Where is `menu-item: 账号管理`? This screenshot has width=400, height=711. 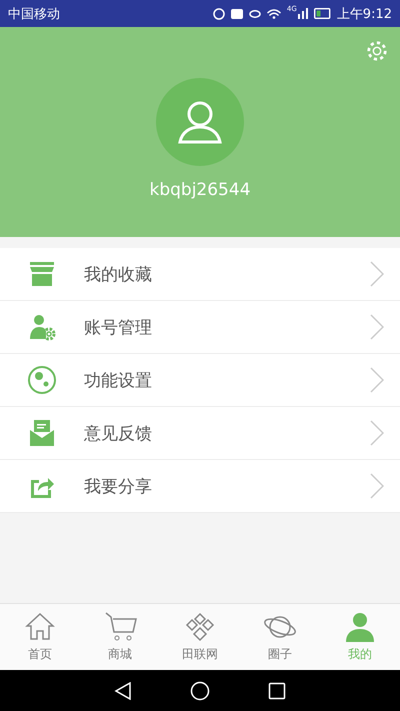
menu-item: 账号管理 is located at coordinates (200, 327).